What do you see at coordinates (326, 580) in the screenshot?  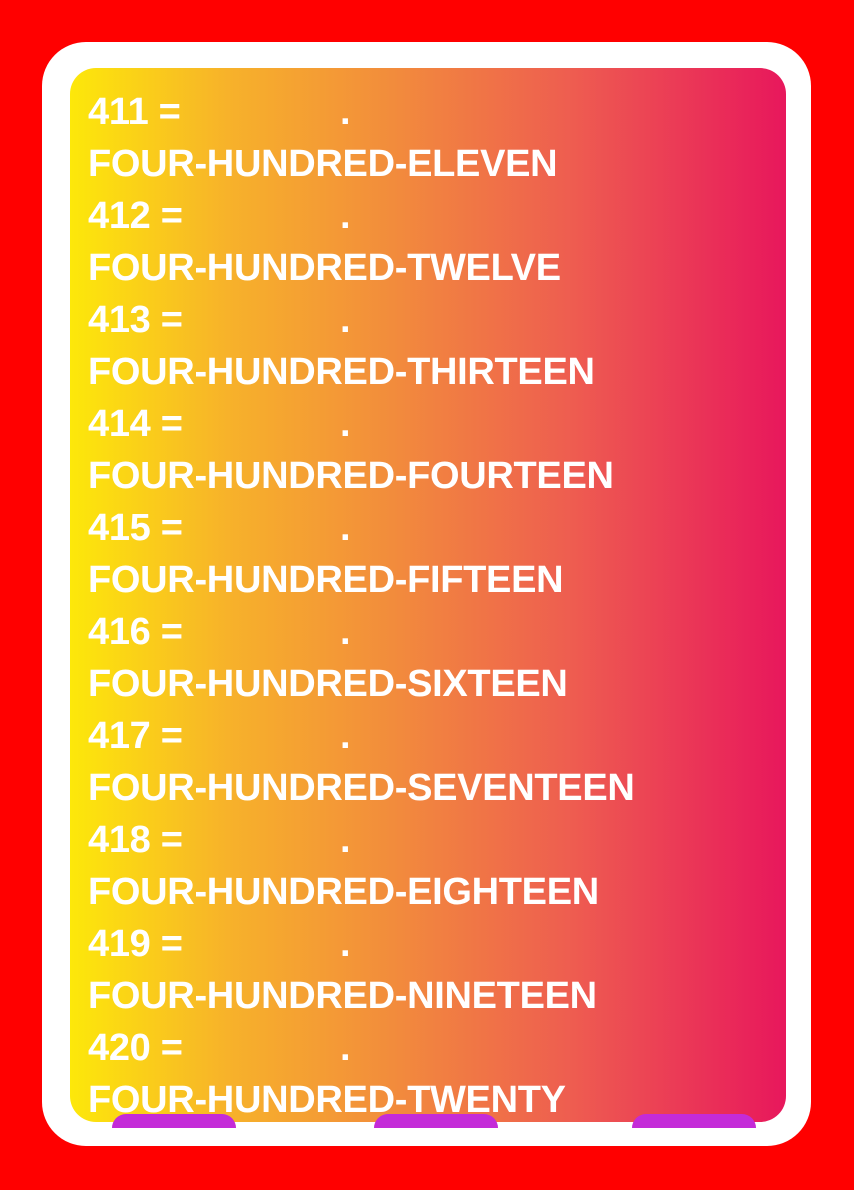 I see `number-words: FOUR-HUNDRED-FIFTEEN` at bounding box center [326, 580].